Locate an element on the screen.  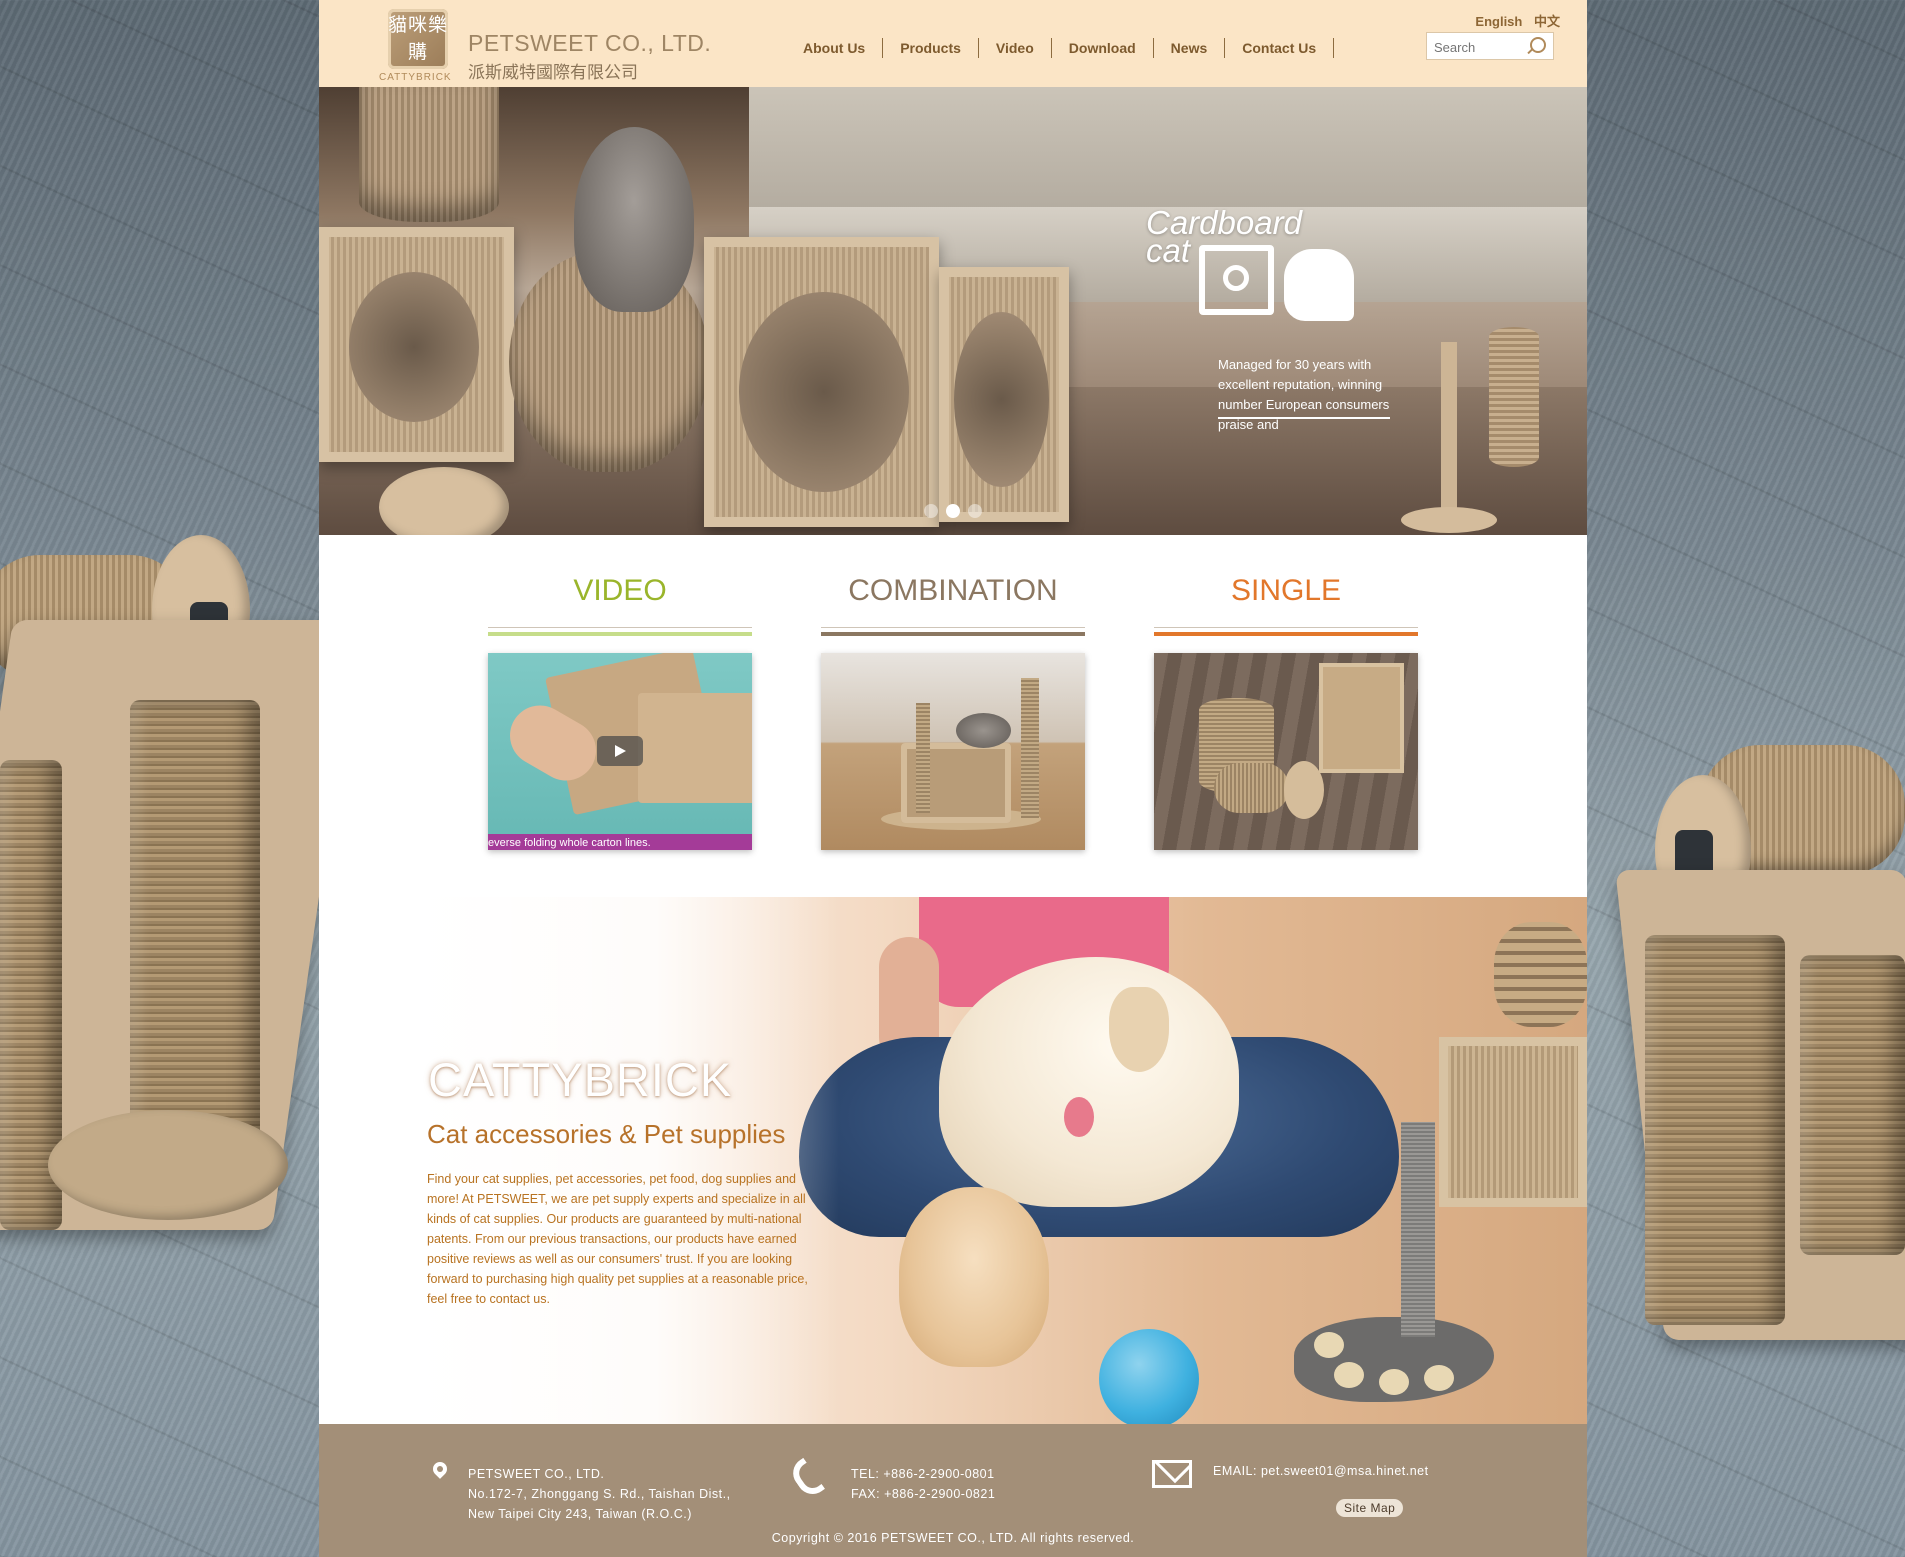
address-line: PETSWEET CO., LTD. is located at coordinates (536, 1474).